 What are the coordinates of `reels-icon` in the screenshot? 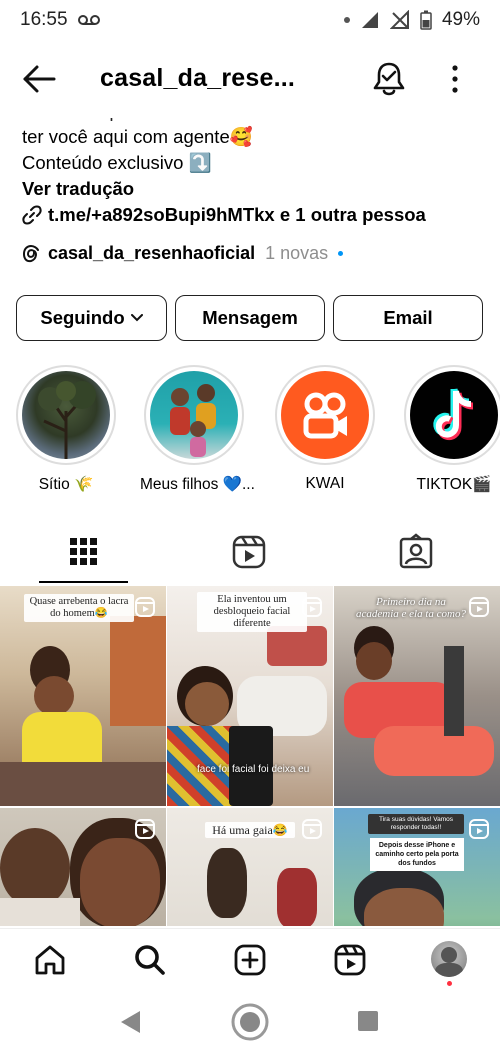 It's located at (350, 960).